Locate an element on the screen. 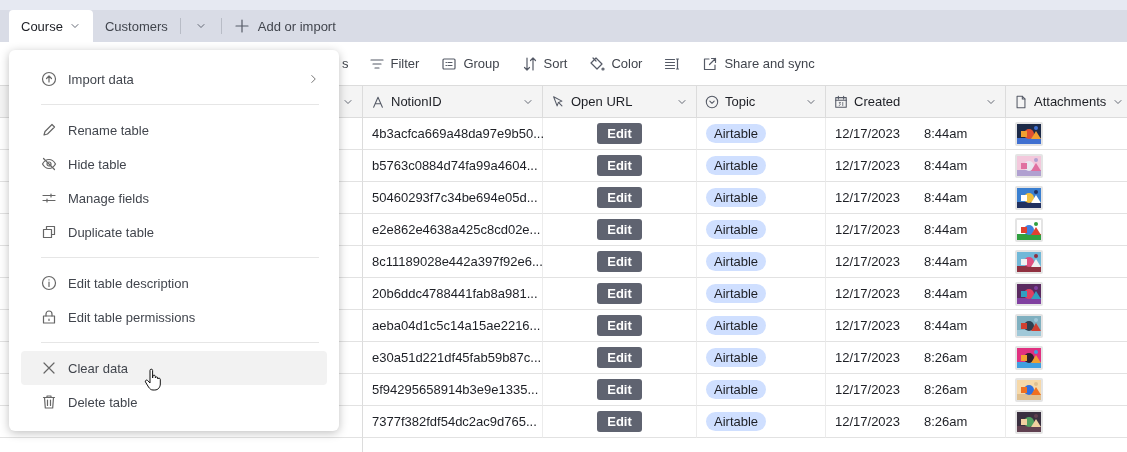  column-header: NotionID is located at coordinates (453, 102).